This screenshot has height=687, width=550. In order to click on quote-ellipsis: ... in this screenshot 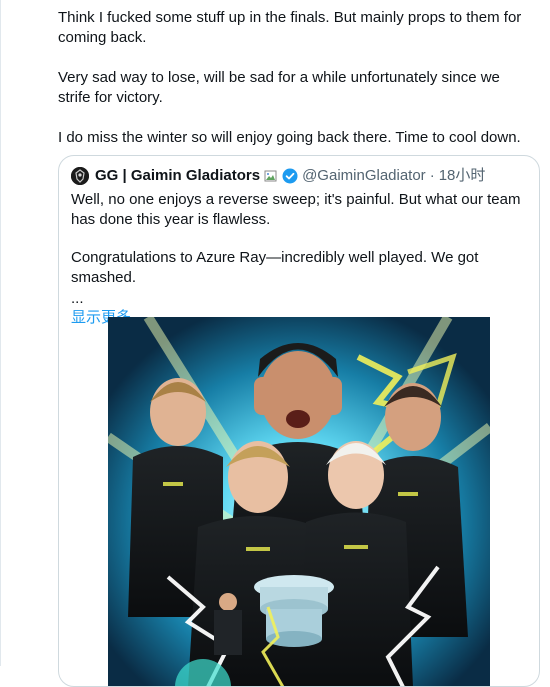, I will do `click(77, 298)`.